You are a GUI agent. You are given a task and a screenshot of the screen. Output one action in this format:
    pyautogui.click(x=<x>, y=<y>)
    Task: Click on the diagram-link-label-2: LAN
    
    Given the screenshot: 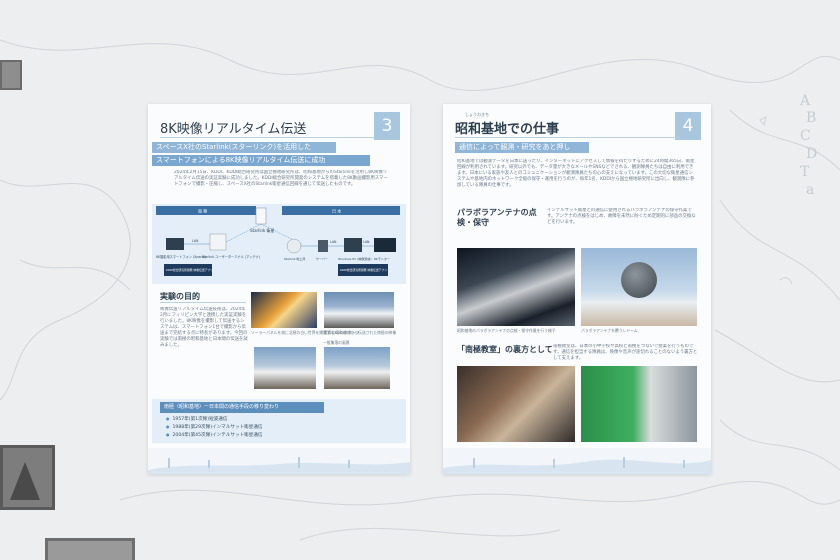 What is the action you would take?
    pyautogui.click(x=333, y=242)
    